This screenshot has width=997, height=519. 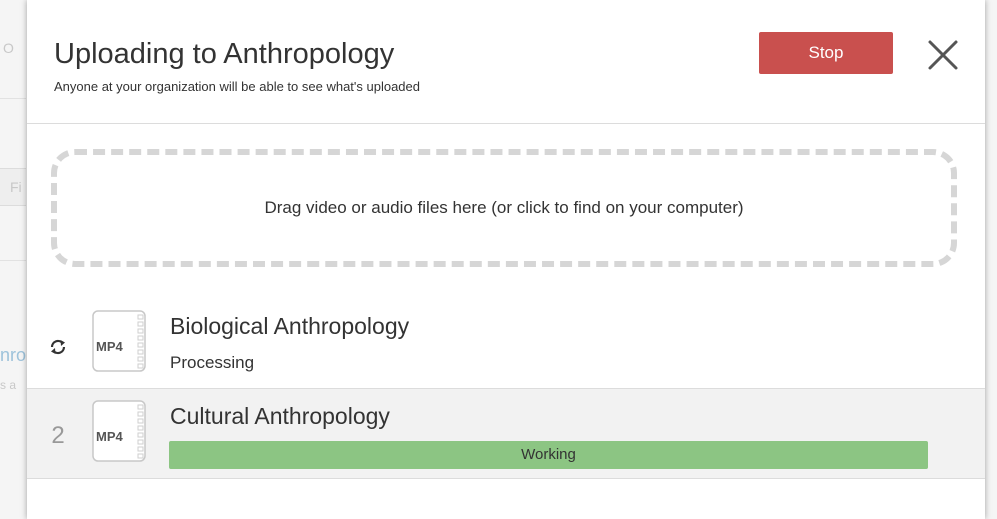 I want to click on background-field-fragment: Fi, so click(x=16, y=187).